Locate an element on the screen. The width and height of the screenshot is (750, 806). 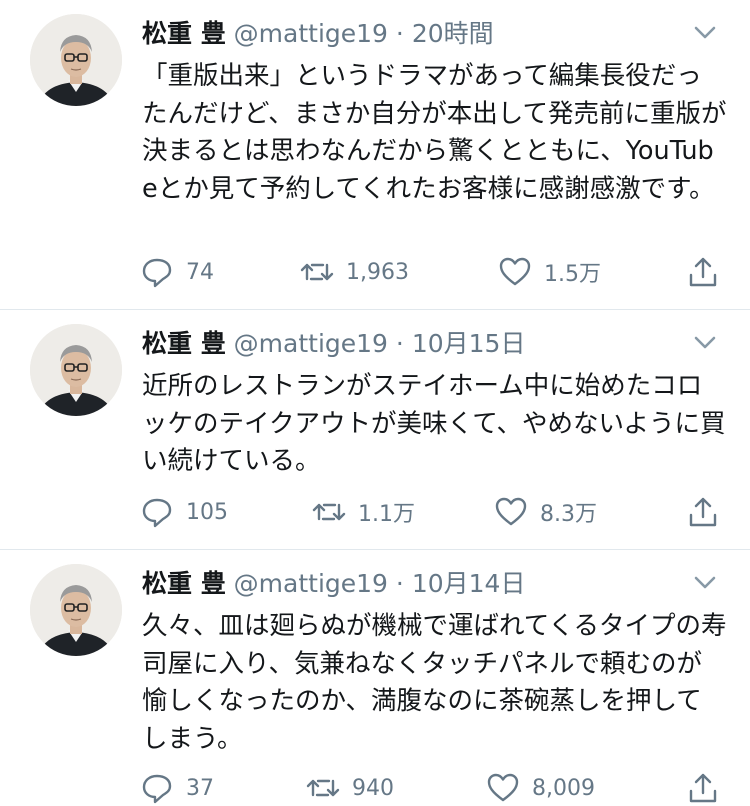
reply-button: 74 is located at coordinates (177, 272).